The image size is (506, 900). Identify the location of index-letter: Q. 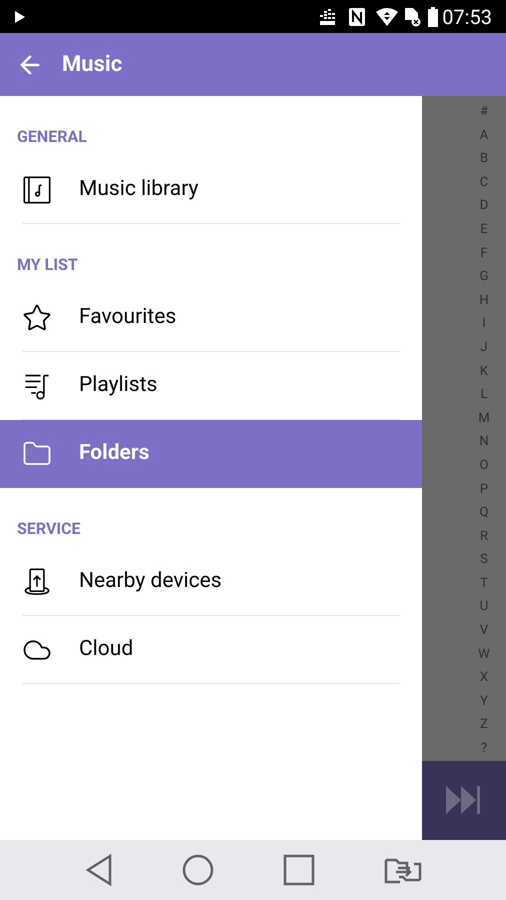
(484, 513).